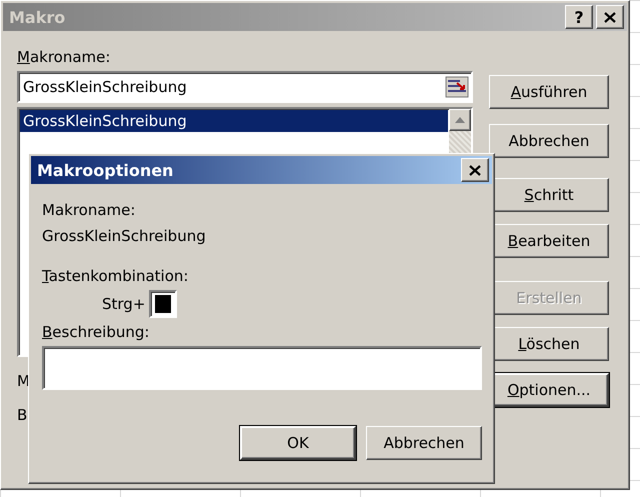  I want to click on window-title: Makro, so click(37, 17).